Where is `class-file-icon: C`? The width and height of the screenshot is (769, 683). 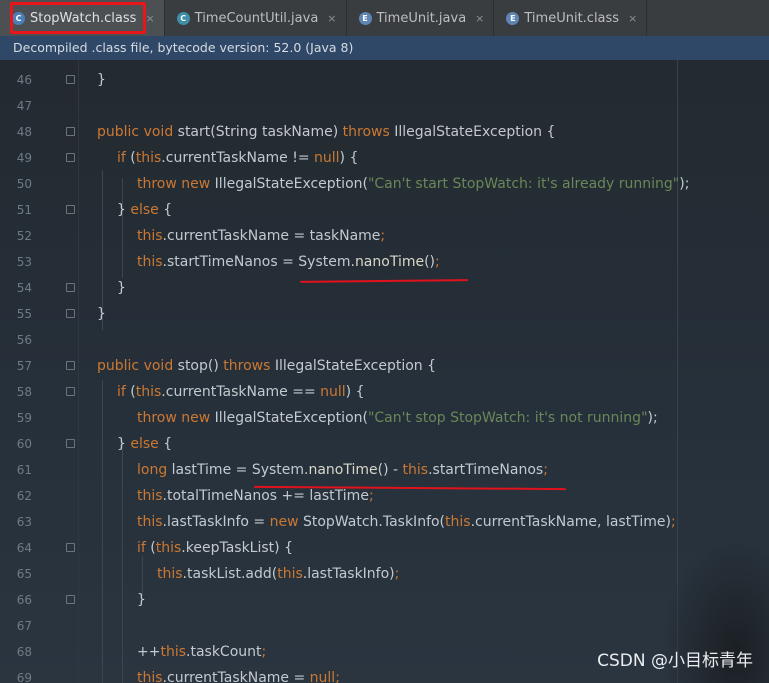
class-file-icon: C is located at coordinates (18, 18).